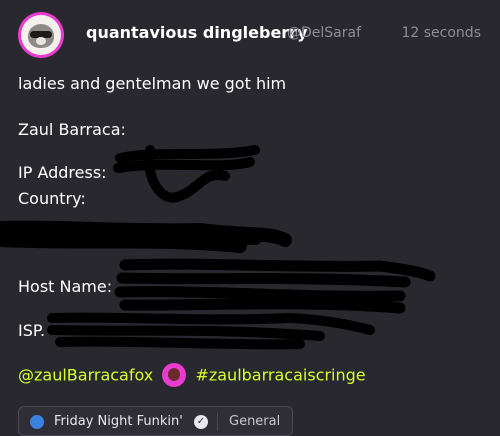 The height and width of the screenshot is (436, 500). I want to click on mention-link: @zaulBarracafox, so click(85, 375).